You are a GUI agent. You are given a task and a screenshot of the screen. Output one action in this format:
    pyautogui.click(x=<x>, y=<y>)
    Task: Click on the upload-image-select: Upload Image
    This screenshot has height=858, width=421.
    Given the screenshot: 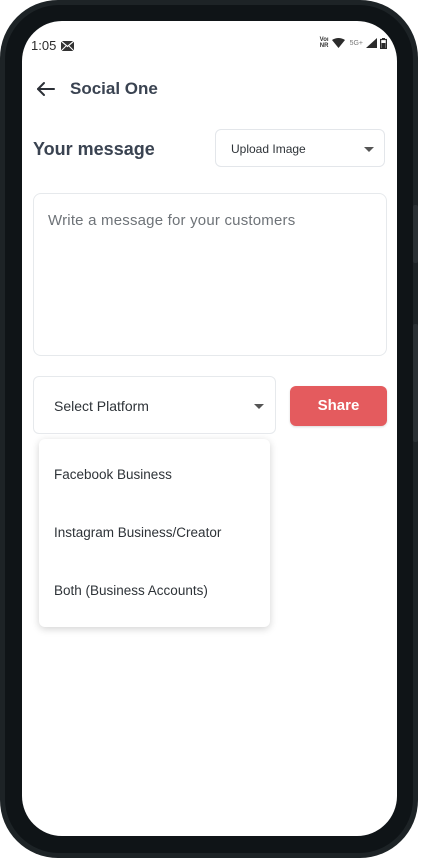 What is the action you would take?
    pyautogui.click(x=300, y=148)
    